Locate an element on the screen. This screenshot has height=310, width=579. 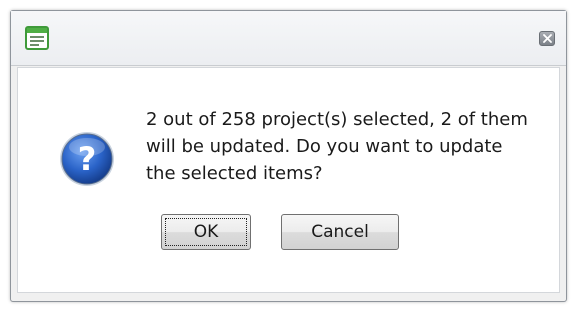
question-icon: ? is located at coordinates (87, 159).